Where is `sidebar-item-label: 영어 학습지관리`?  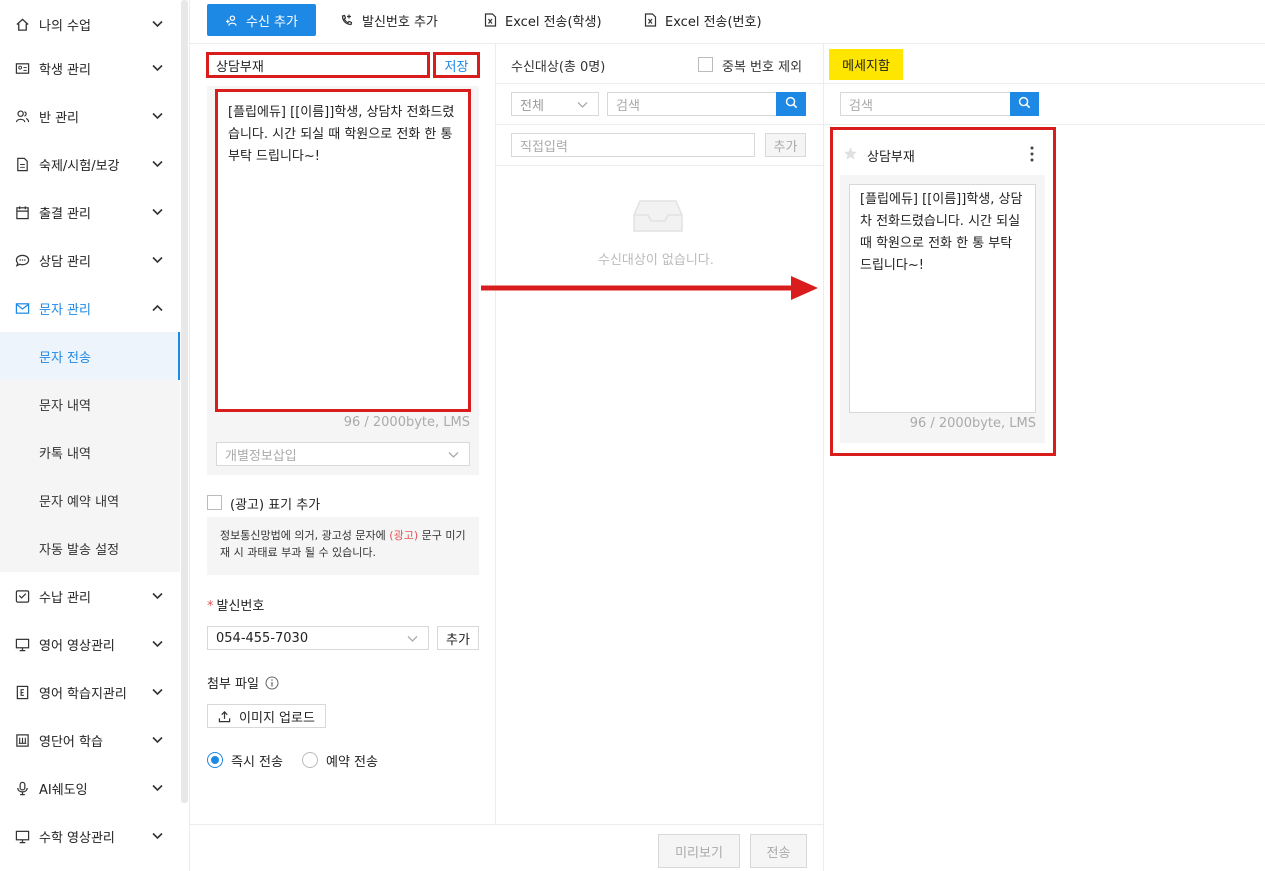
sidebar-item-label: 영어 학습지관리 is located at coordinates (83, 694).